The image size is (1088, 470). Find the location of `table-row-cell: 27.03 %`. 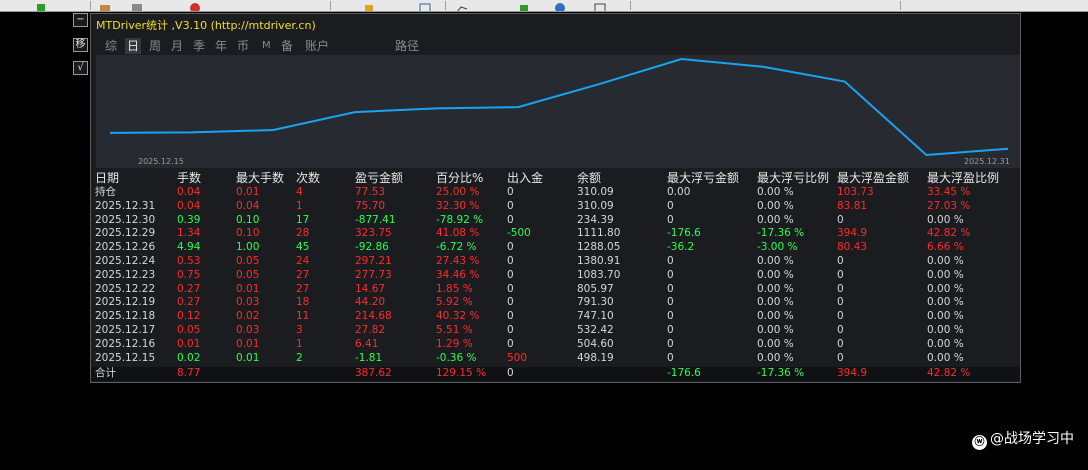

table-row-cell: 27.03 % is located at coordinates (949, 205).